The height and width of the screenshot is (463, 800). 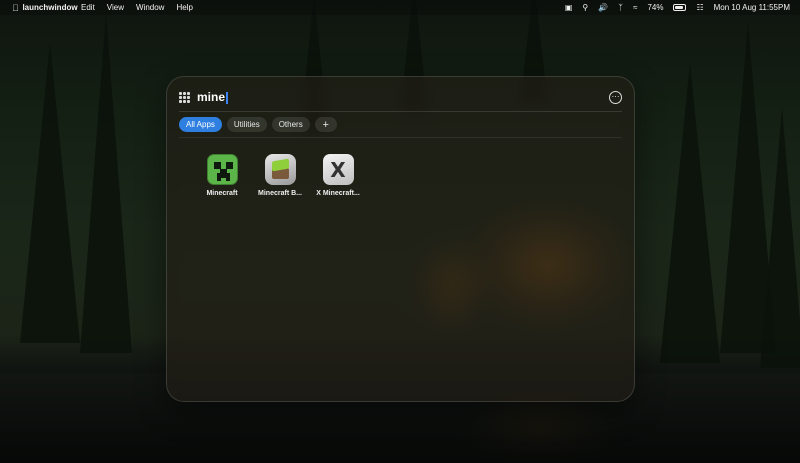 What do you see at coordinates (699, 7) in the screenshot?
I see `control-center-icon: ☷` at bounding box center [699, 7].